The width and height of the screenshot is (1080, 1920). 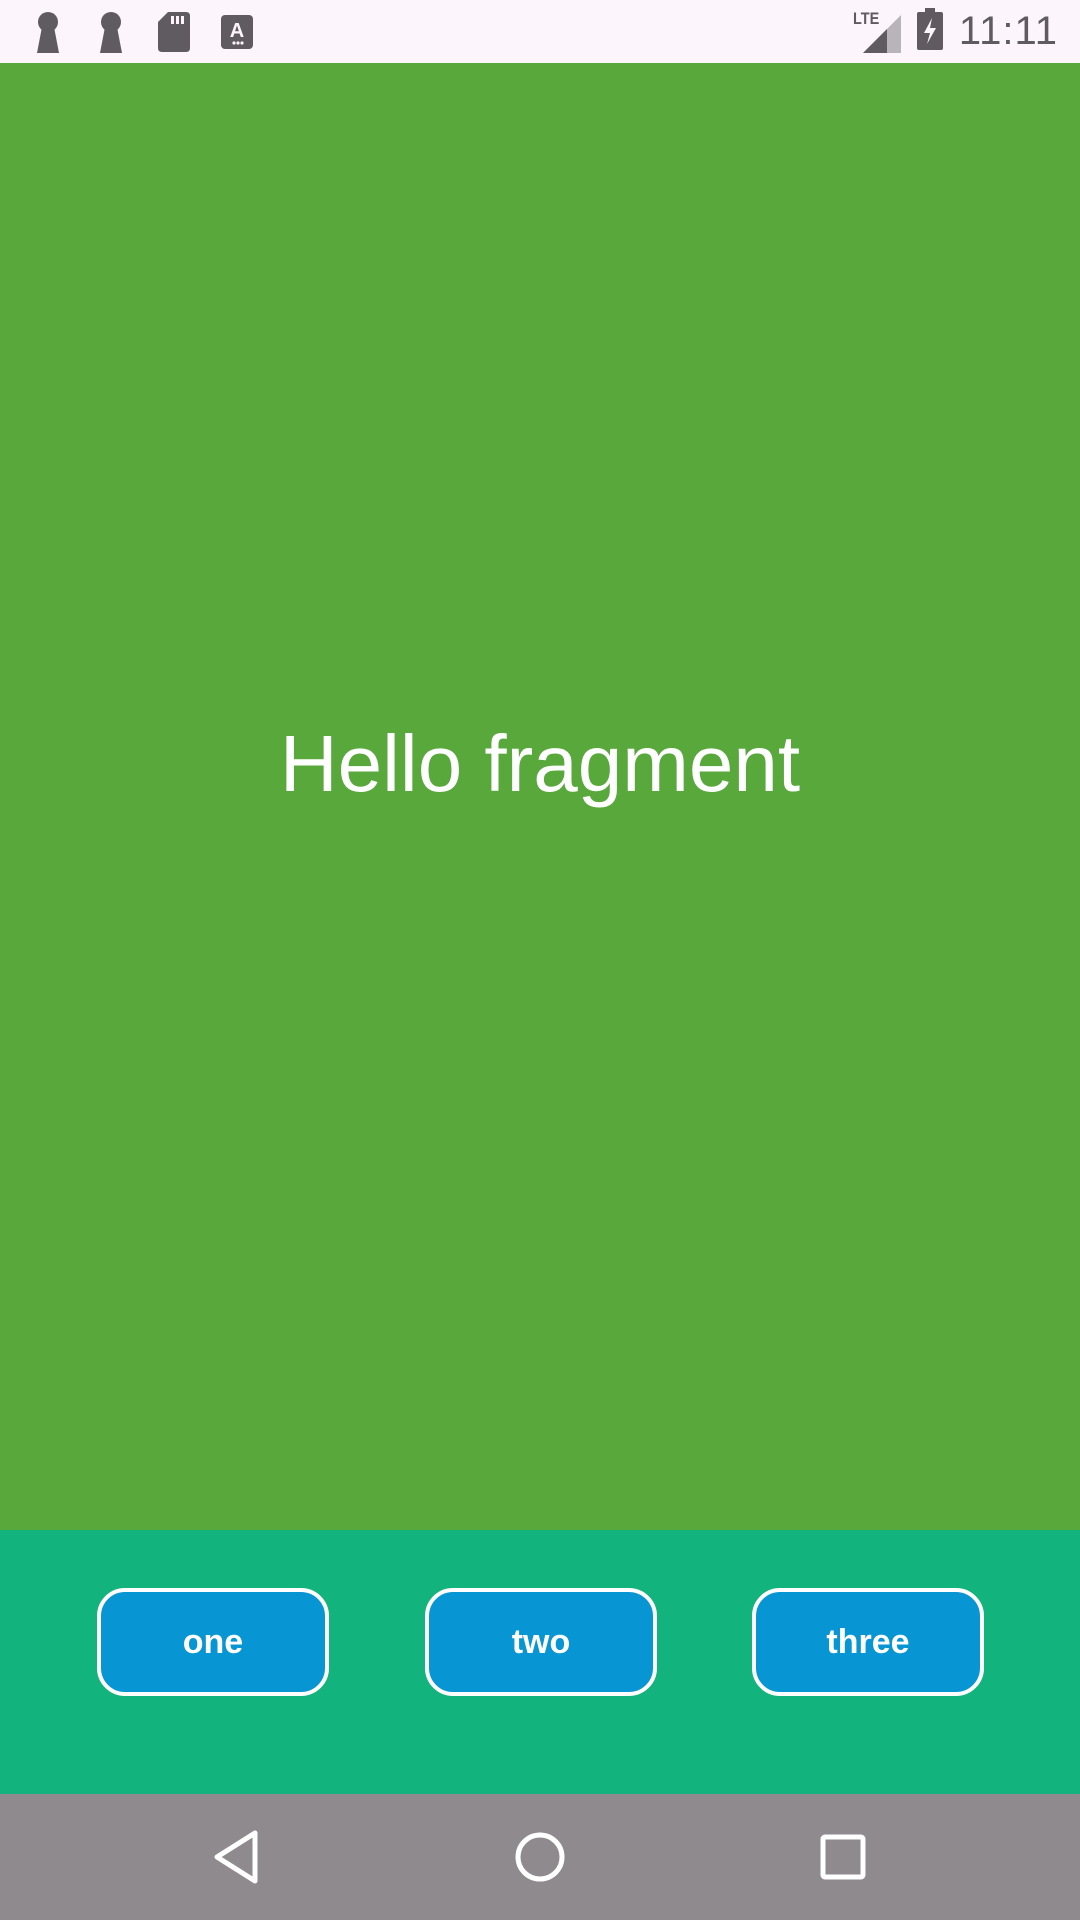 I want to click on lte-signal-icon: LTE, so click(x=877, y=31).